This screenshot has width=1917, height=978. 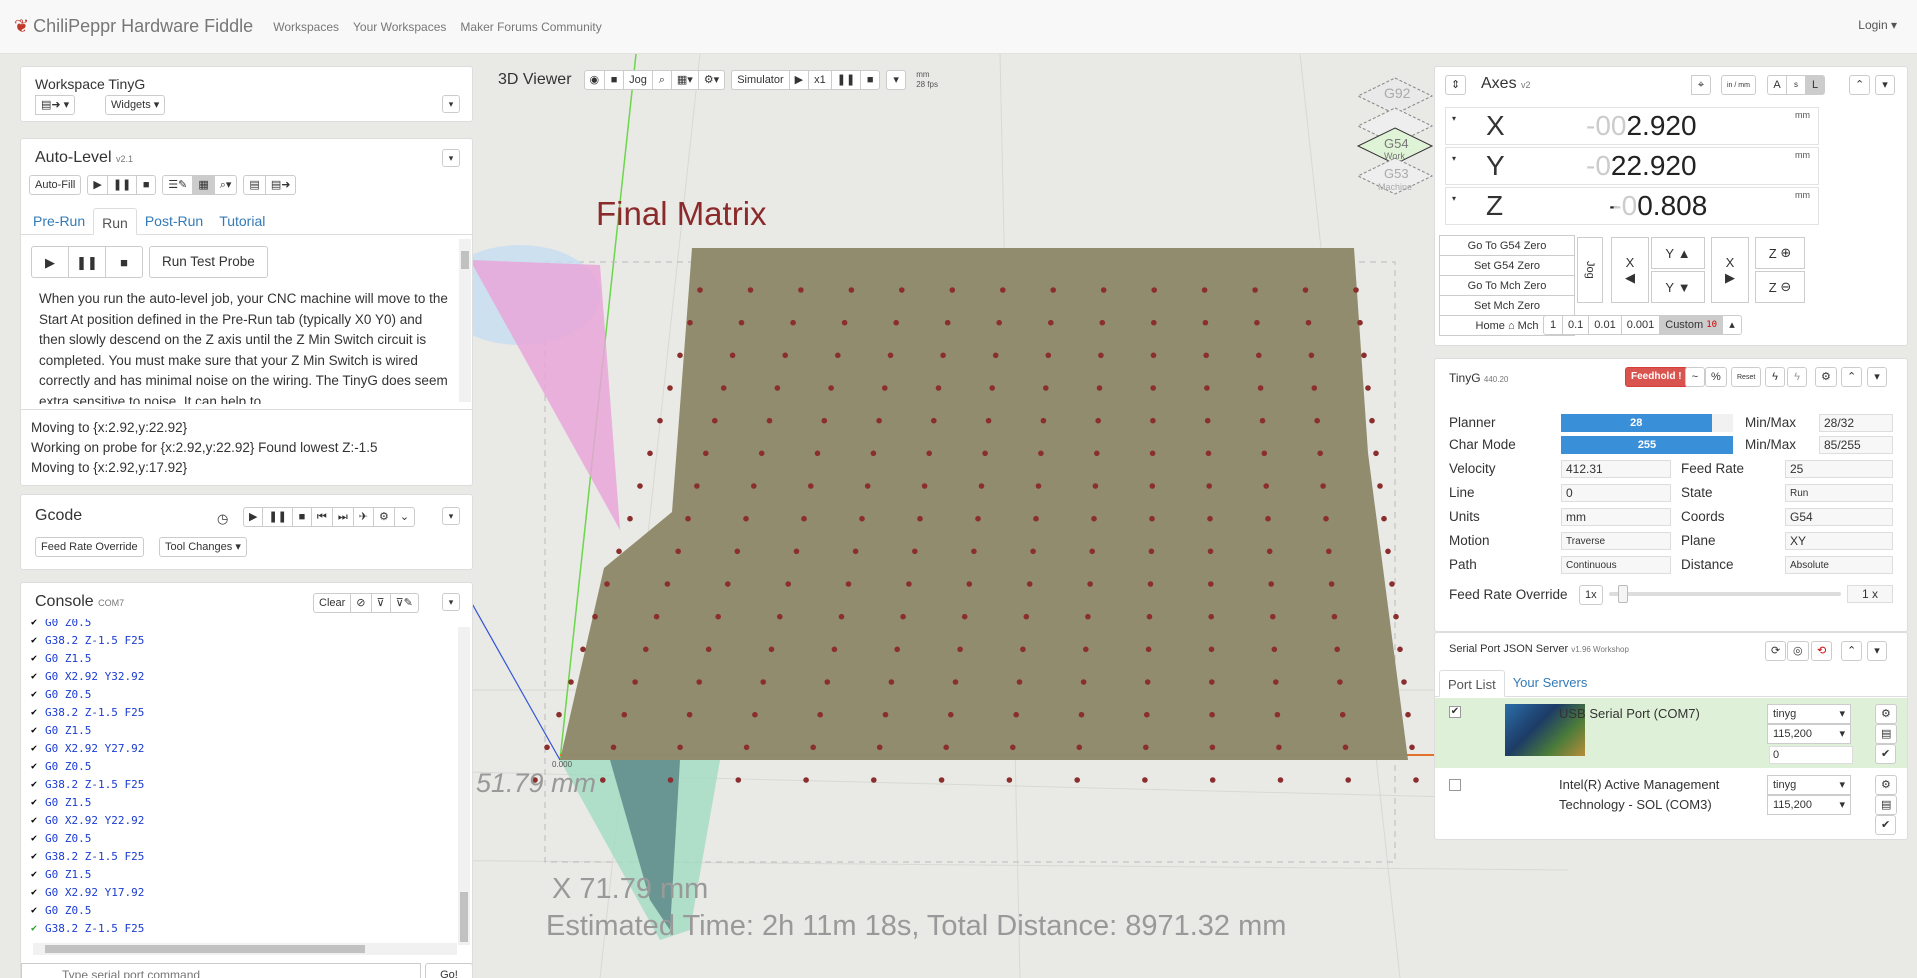 What do you see at coordinates (225, 185) in the screenshot?
I see `al-zoom-icon: ⌕▾` at bounding box center [225, 185].